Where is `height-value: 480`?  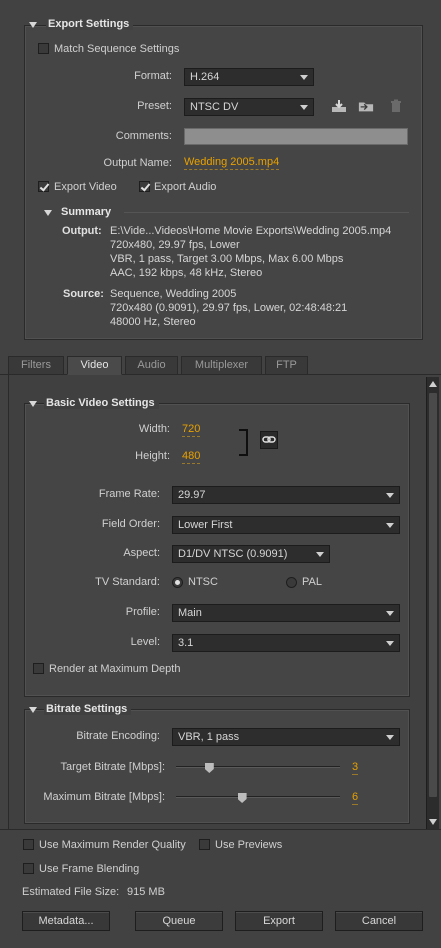
height-value: 480 is located at coordinates (191, 457).